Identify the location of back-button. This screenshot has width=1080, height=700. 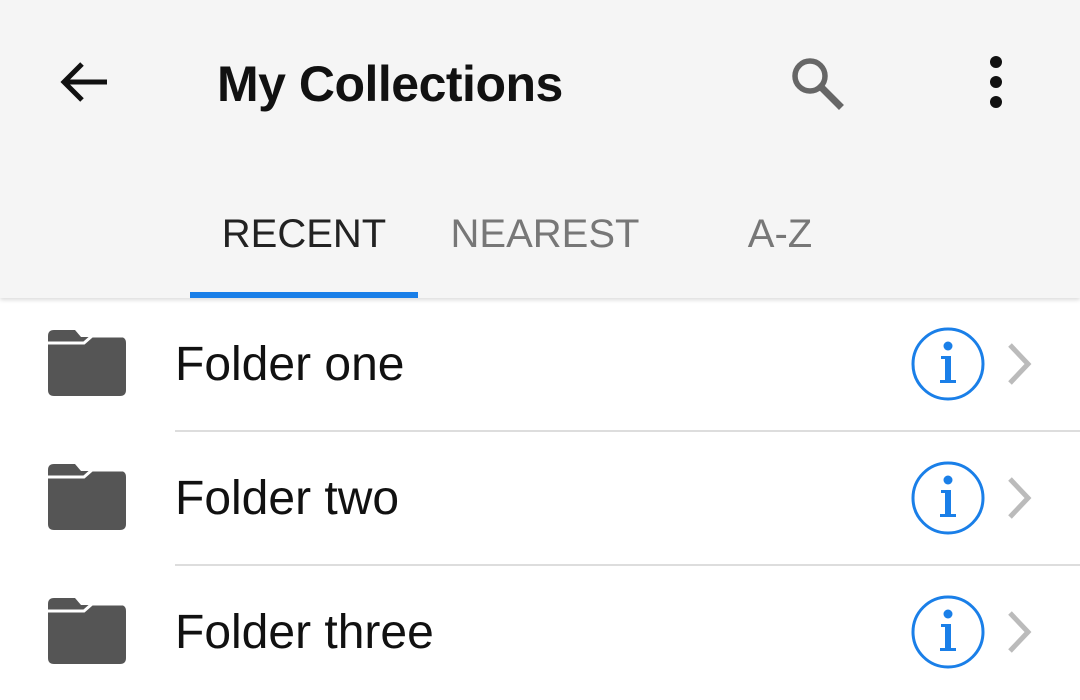
(84, 82).